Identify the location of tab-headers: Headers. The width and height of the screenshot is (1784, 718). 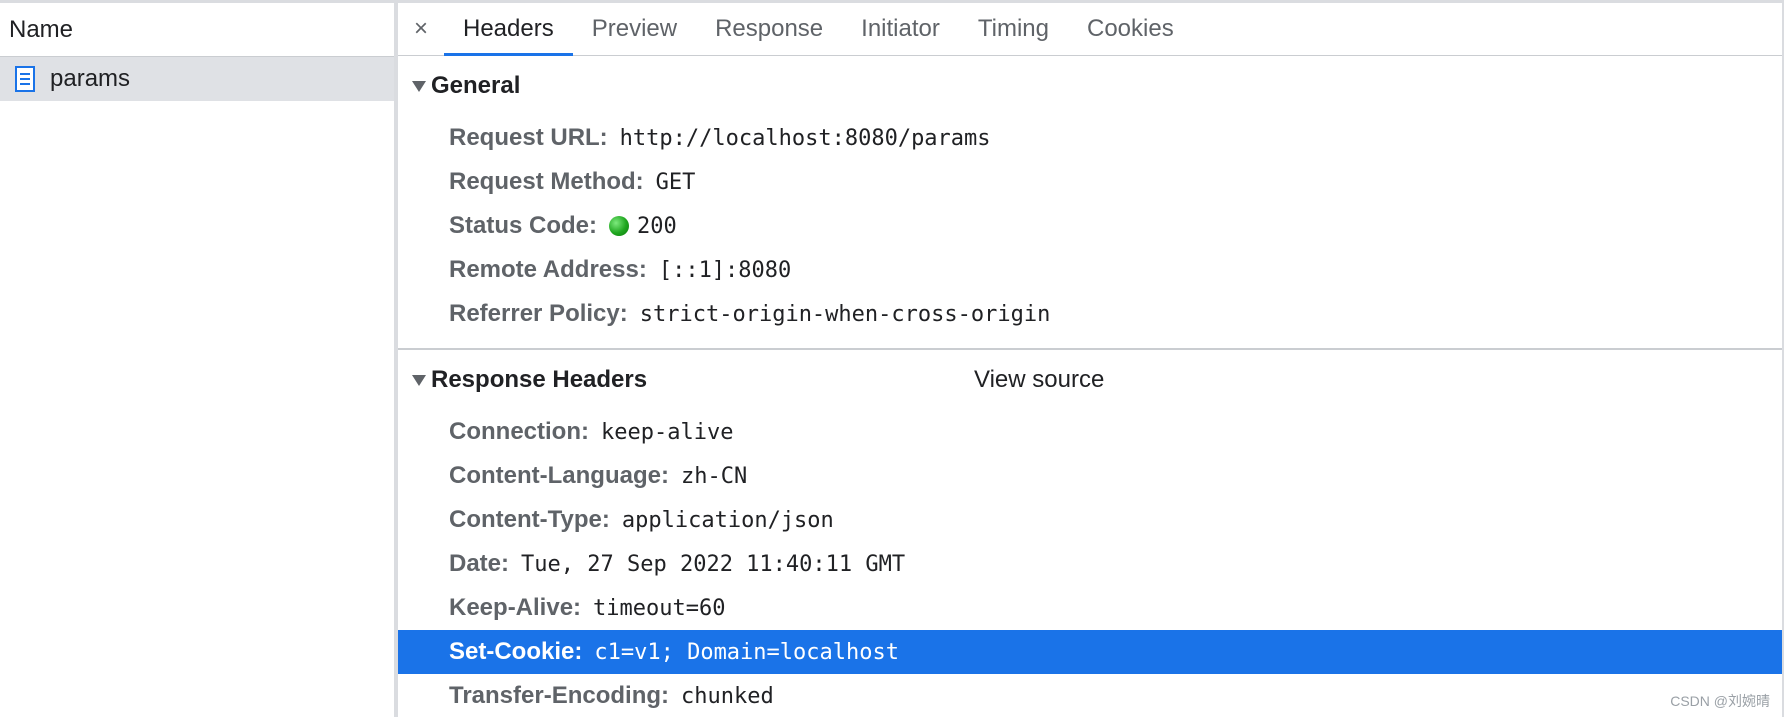
(508, 29).